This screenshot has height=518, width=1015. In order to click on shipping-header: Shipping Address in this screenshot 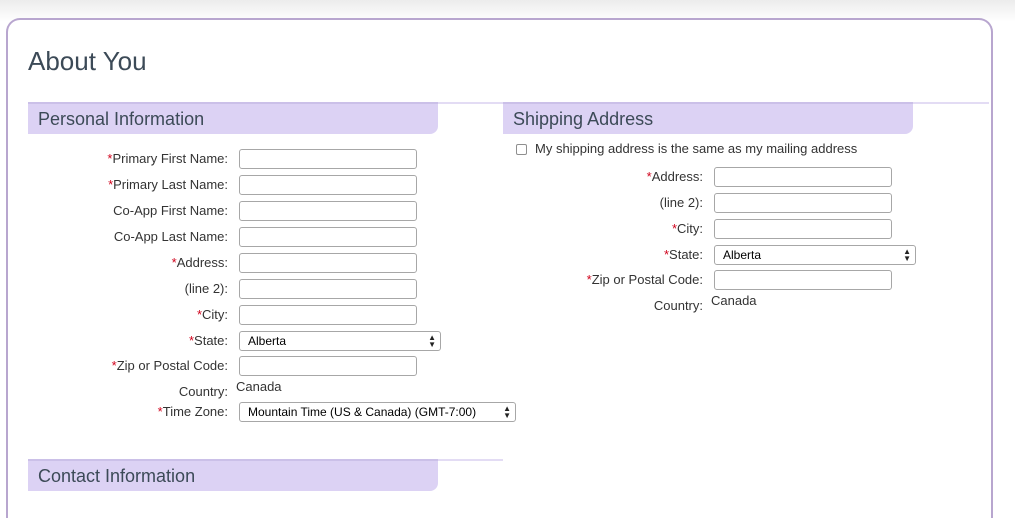, I will do `click(708, 118)`.